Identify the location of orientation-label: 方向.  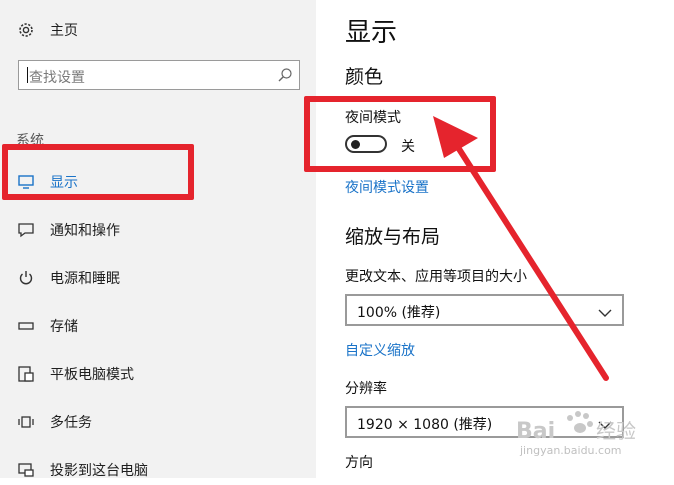
(359, 463).